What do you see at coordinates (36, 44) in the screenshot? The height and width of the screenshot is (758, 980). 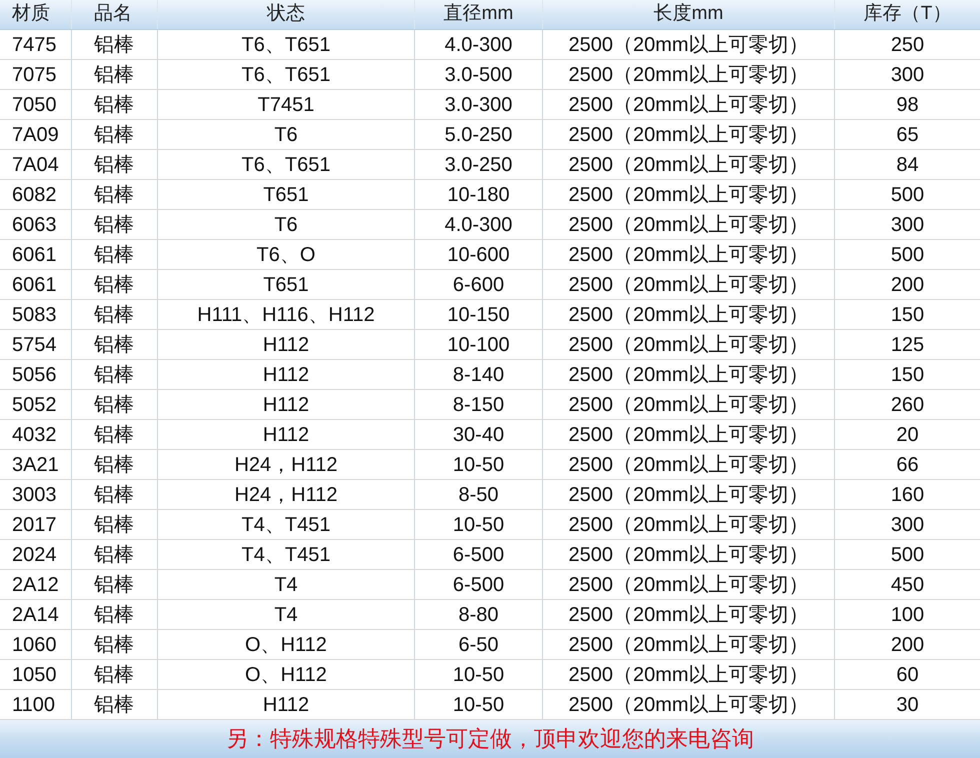 I see `table-cell: 7475` at bounding box center [36, 44].